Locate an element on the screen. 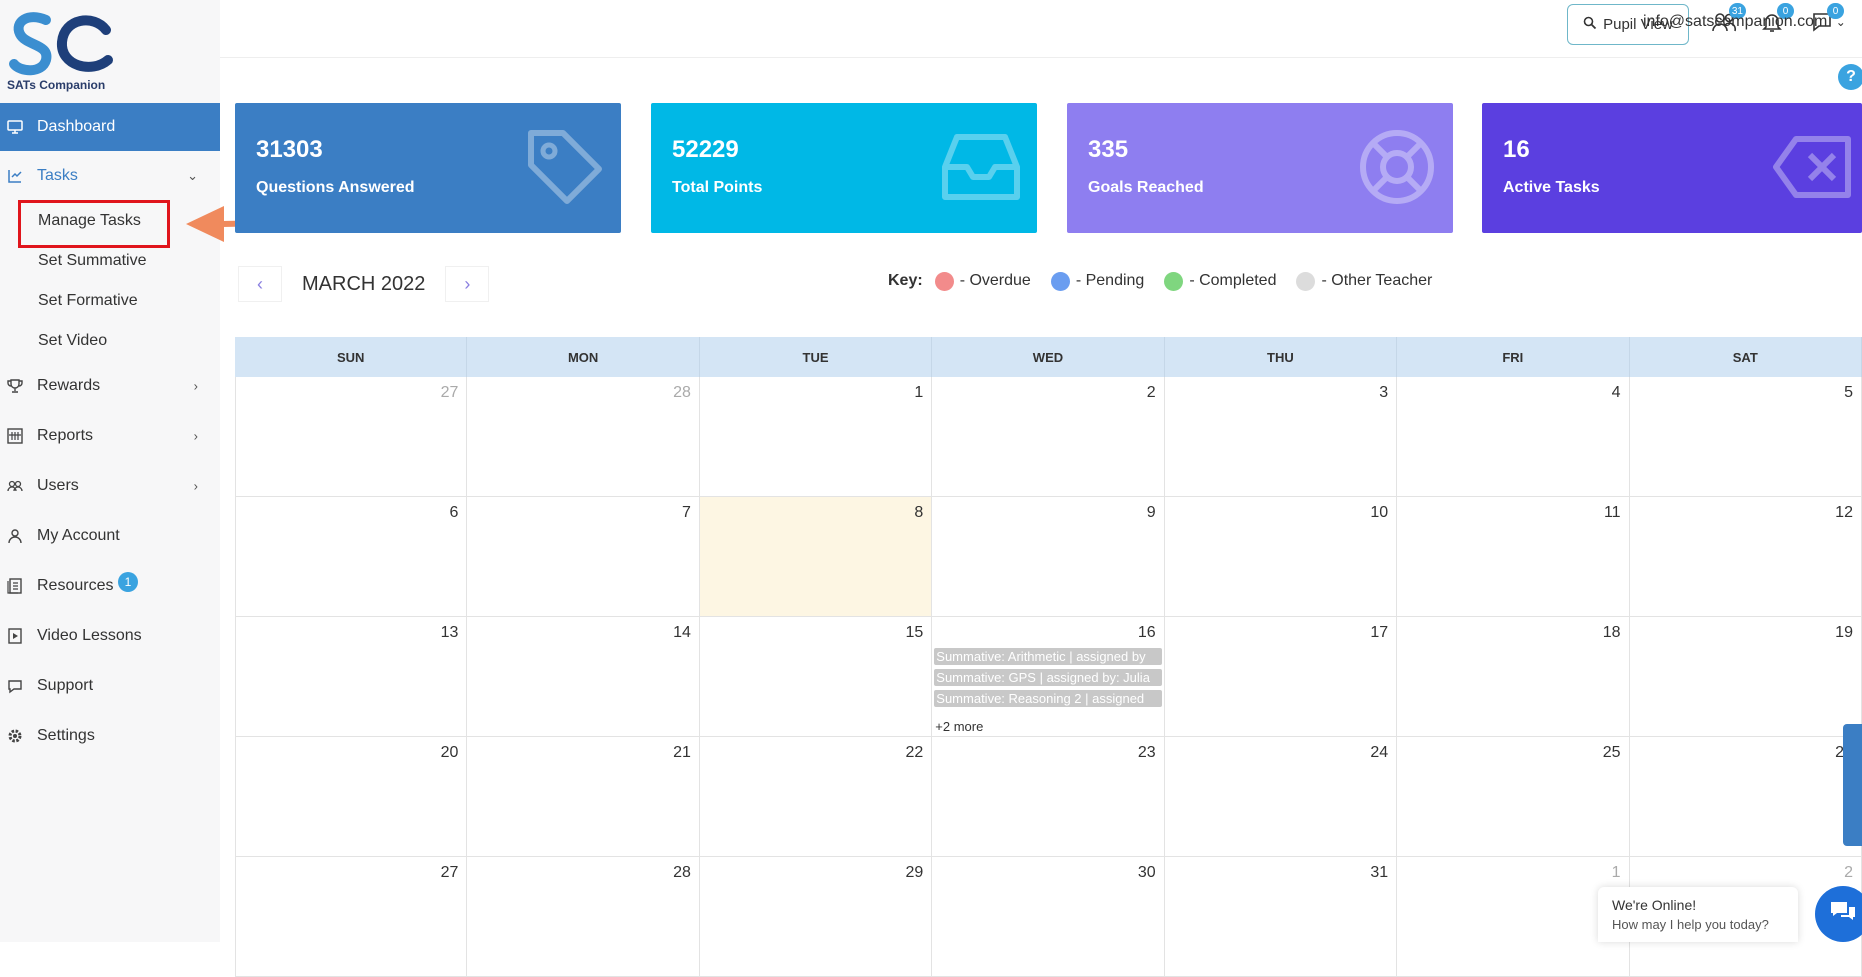 This screenshot has height=977, width=1862. day-number: 28 is located at coordinates (682, 872).